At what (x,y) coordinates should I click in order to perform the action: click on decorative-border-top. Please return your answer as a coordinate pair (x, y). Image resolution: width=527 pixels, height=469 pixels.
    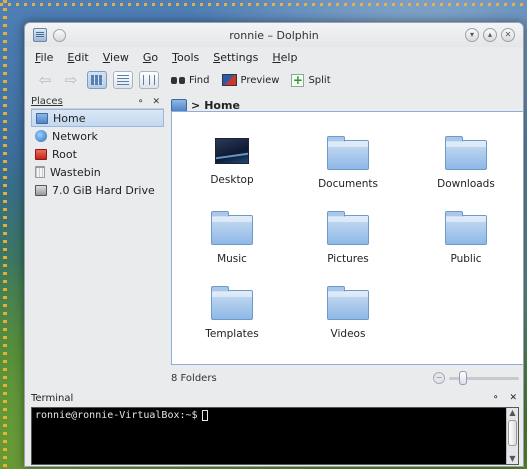
    Looking at the image, I should click on (263, 4).